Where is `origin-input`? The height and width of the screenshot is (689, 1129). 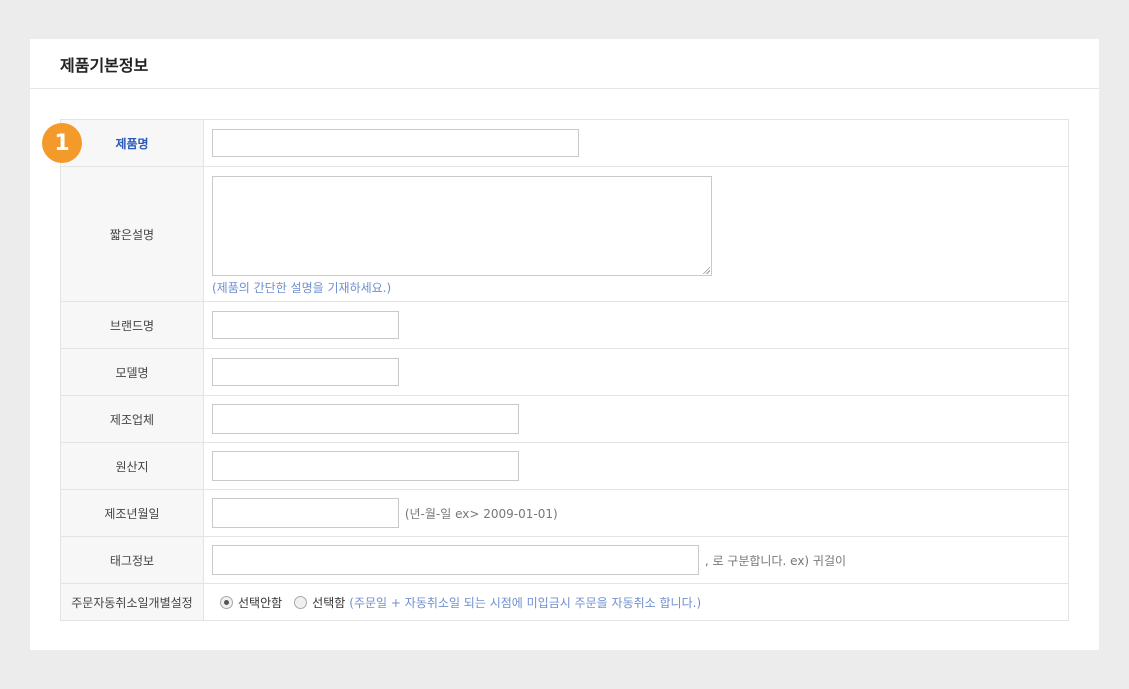 origin-input is located at coordinates (365, 466).